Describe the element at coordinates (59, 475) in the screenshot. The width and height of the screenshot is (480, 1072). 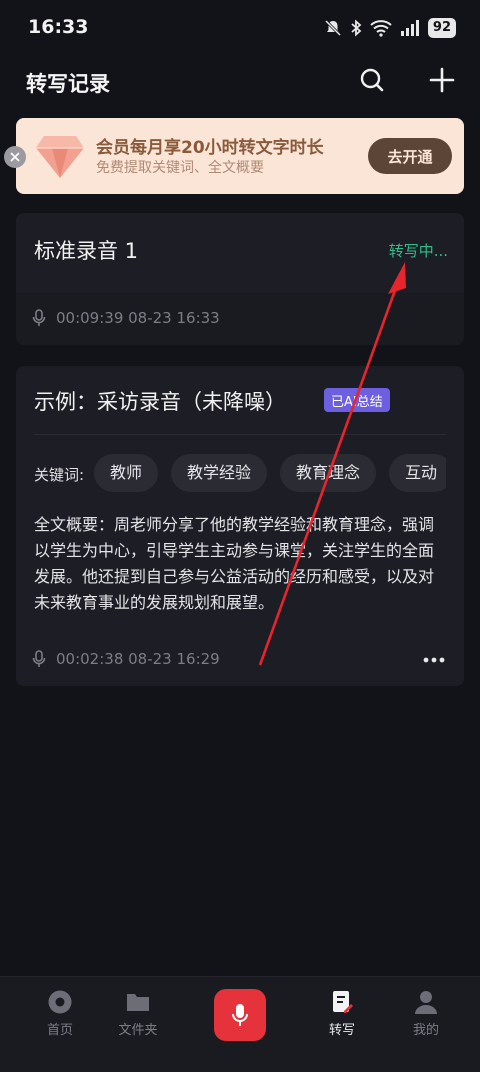
I see `keywords-label: 关键词:` at that location.